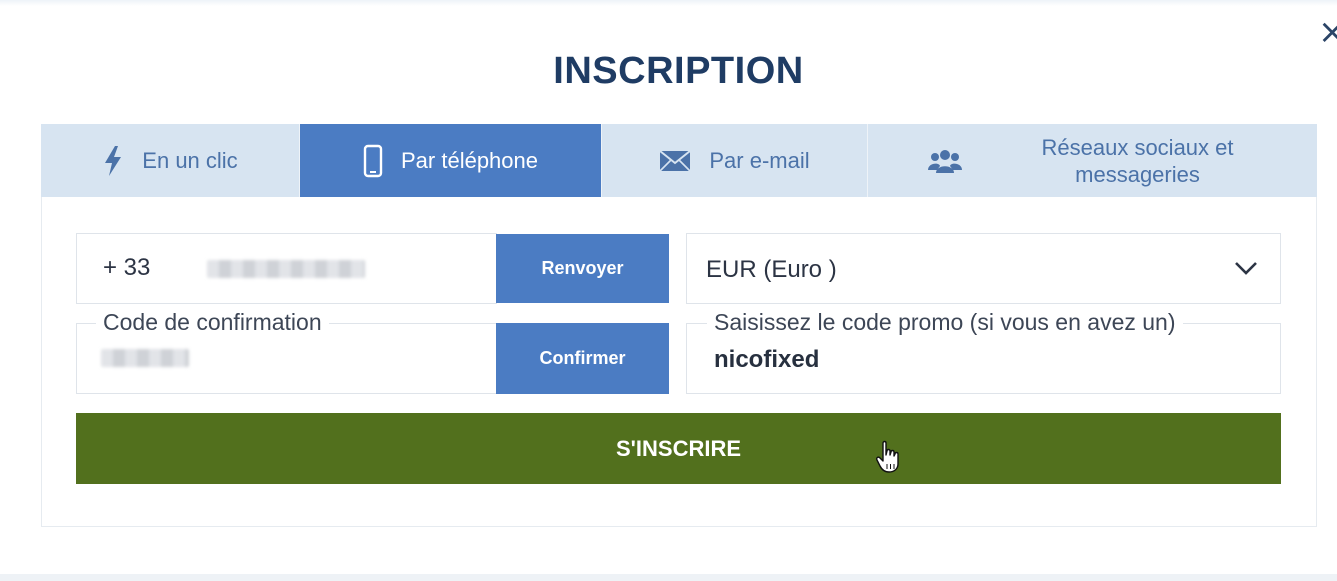  I want to click on tab-label: Par téléphone, so click(469, 160).